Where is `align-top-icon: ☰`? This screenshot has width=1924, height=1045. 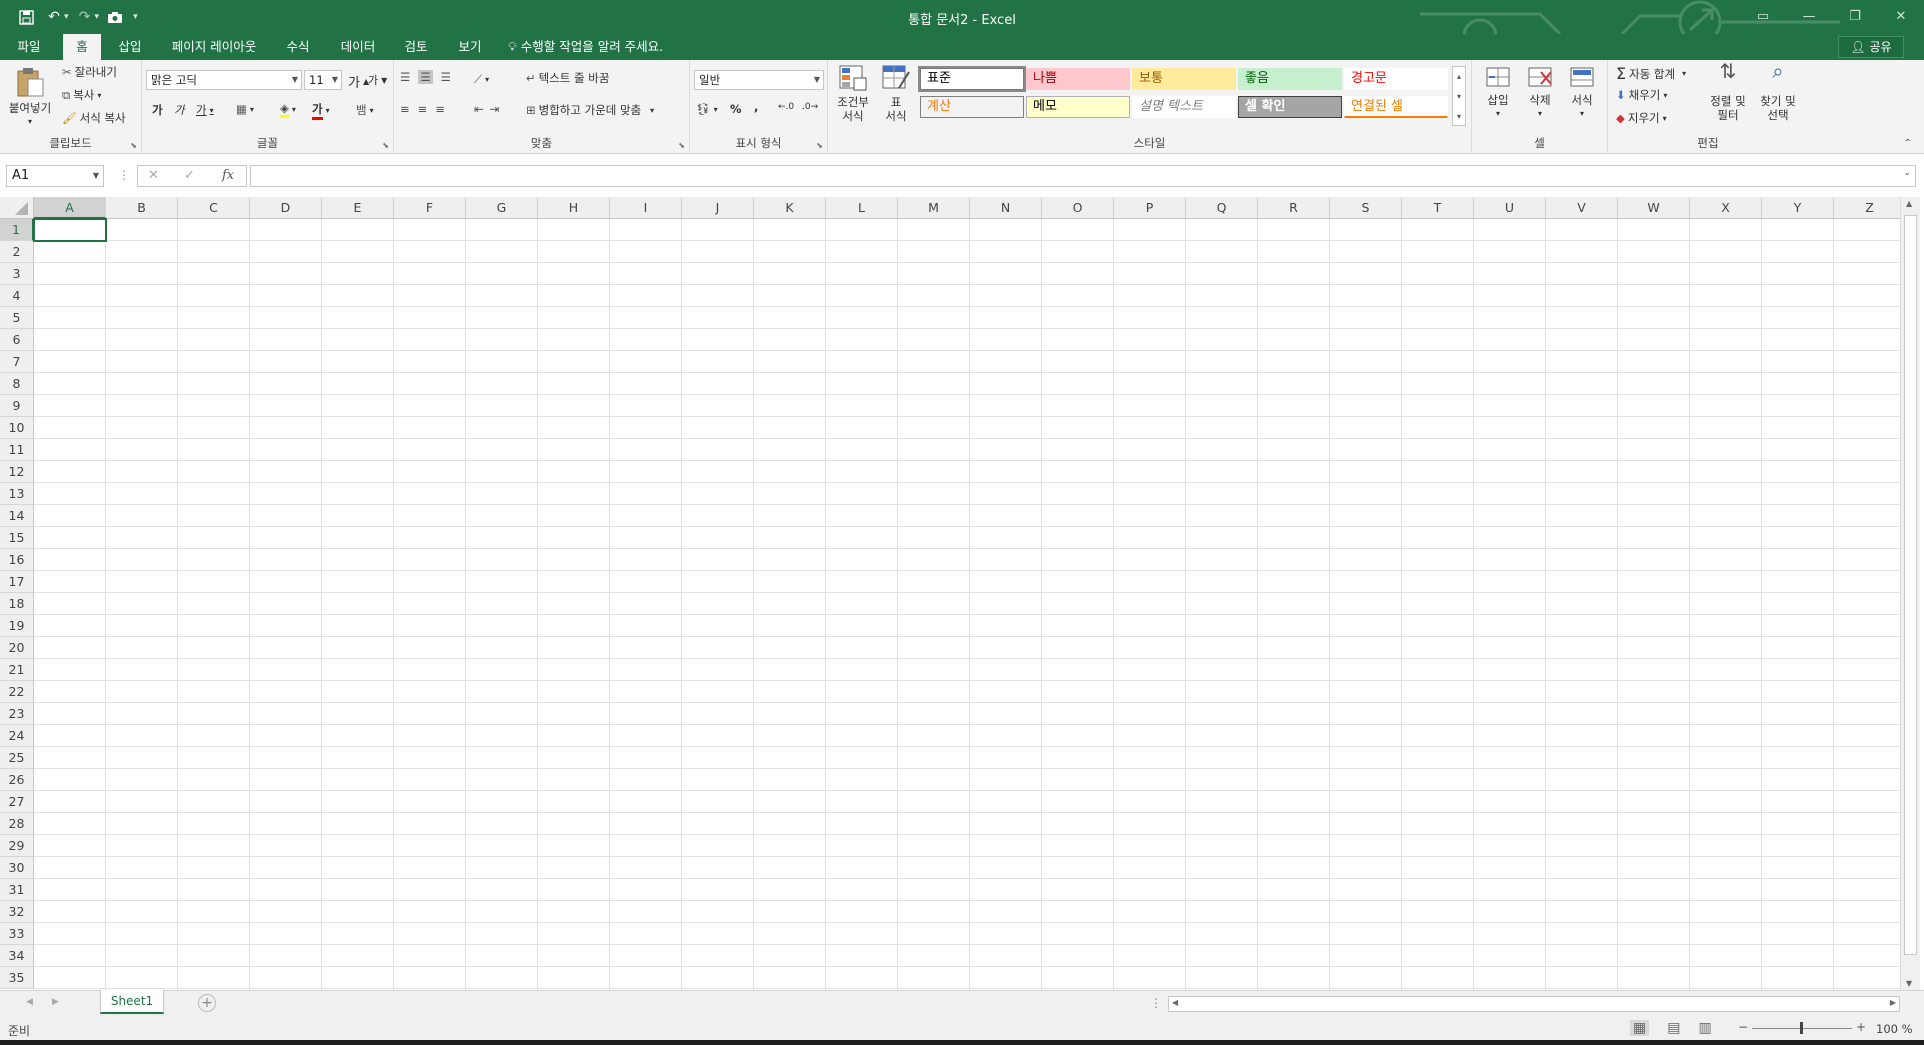 align-top-icon: ☰ is located at coordinates (405, 77).